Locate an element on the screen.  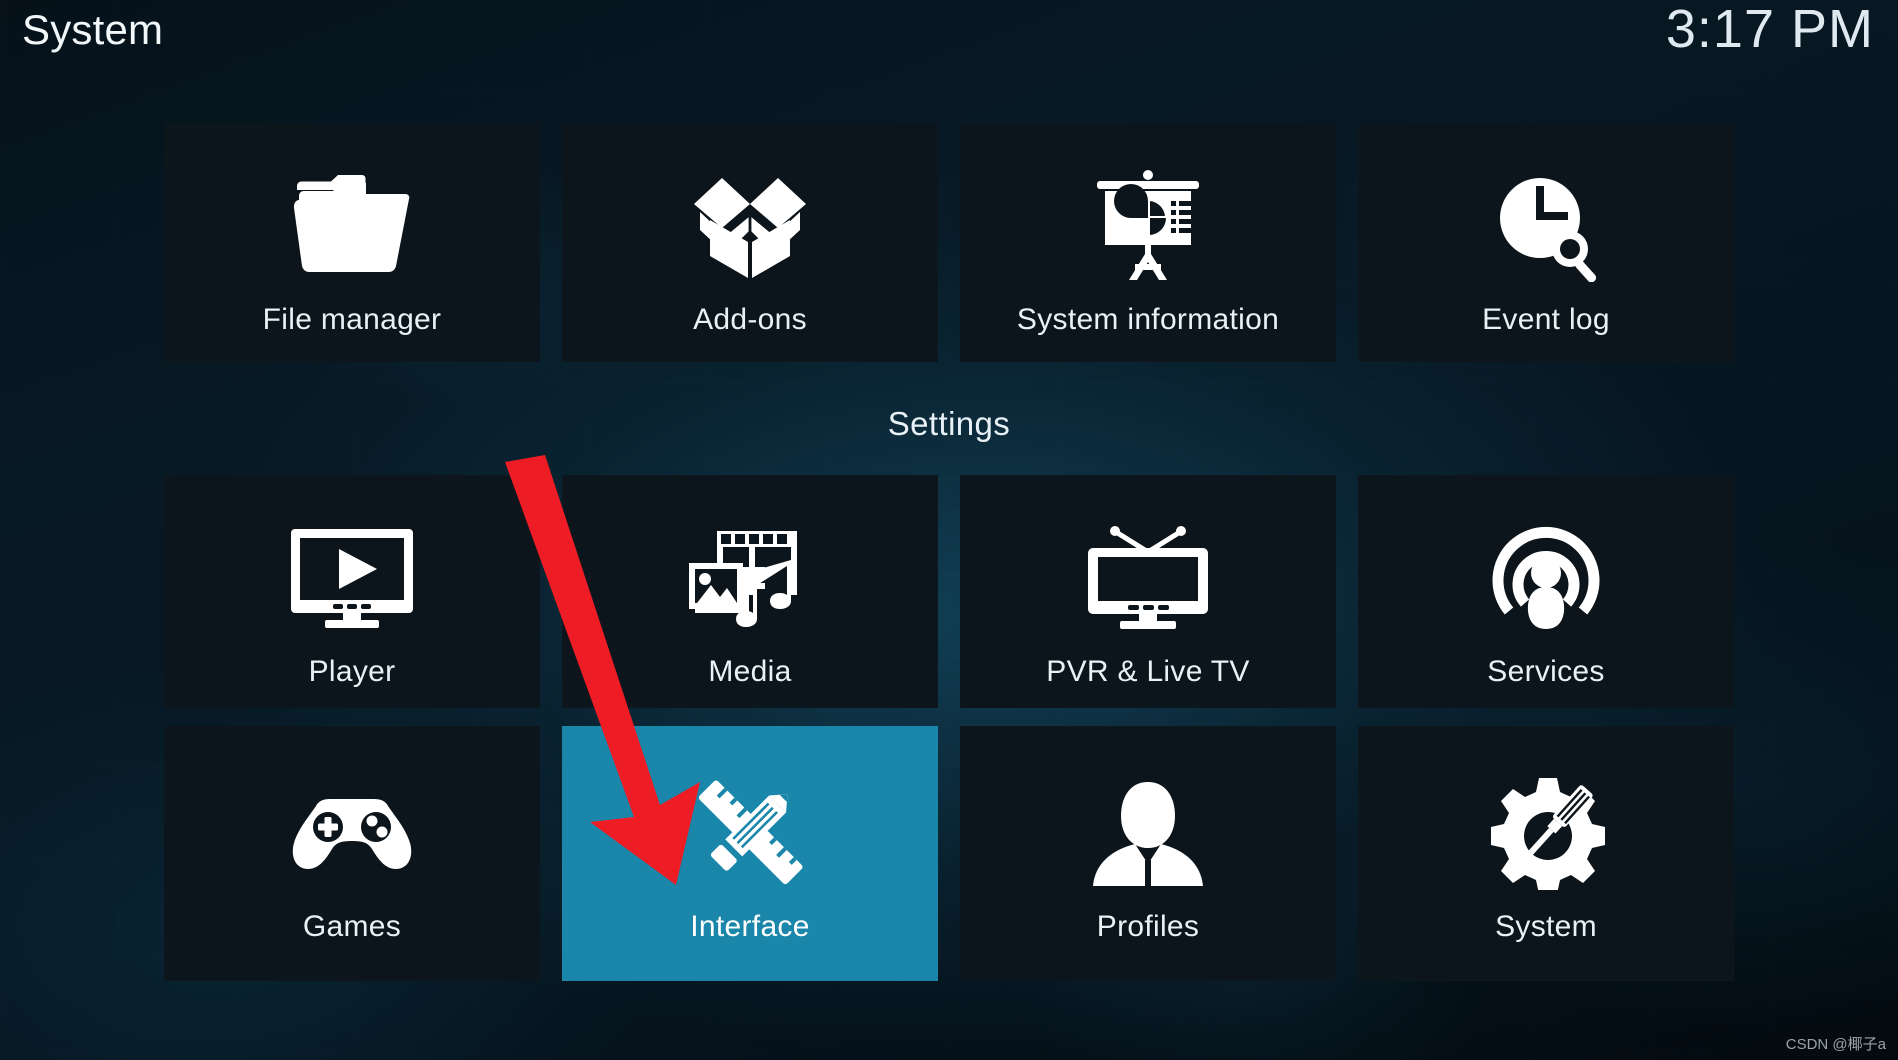
tile-games: Games is located at coordinates (352, 853).